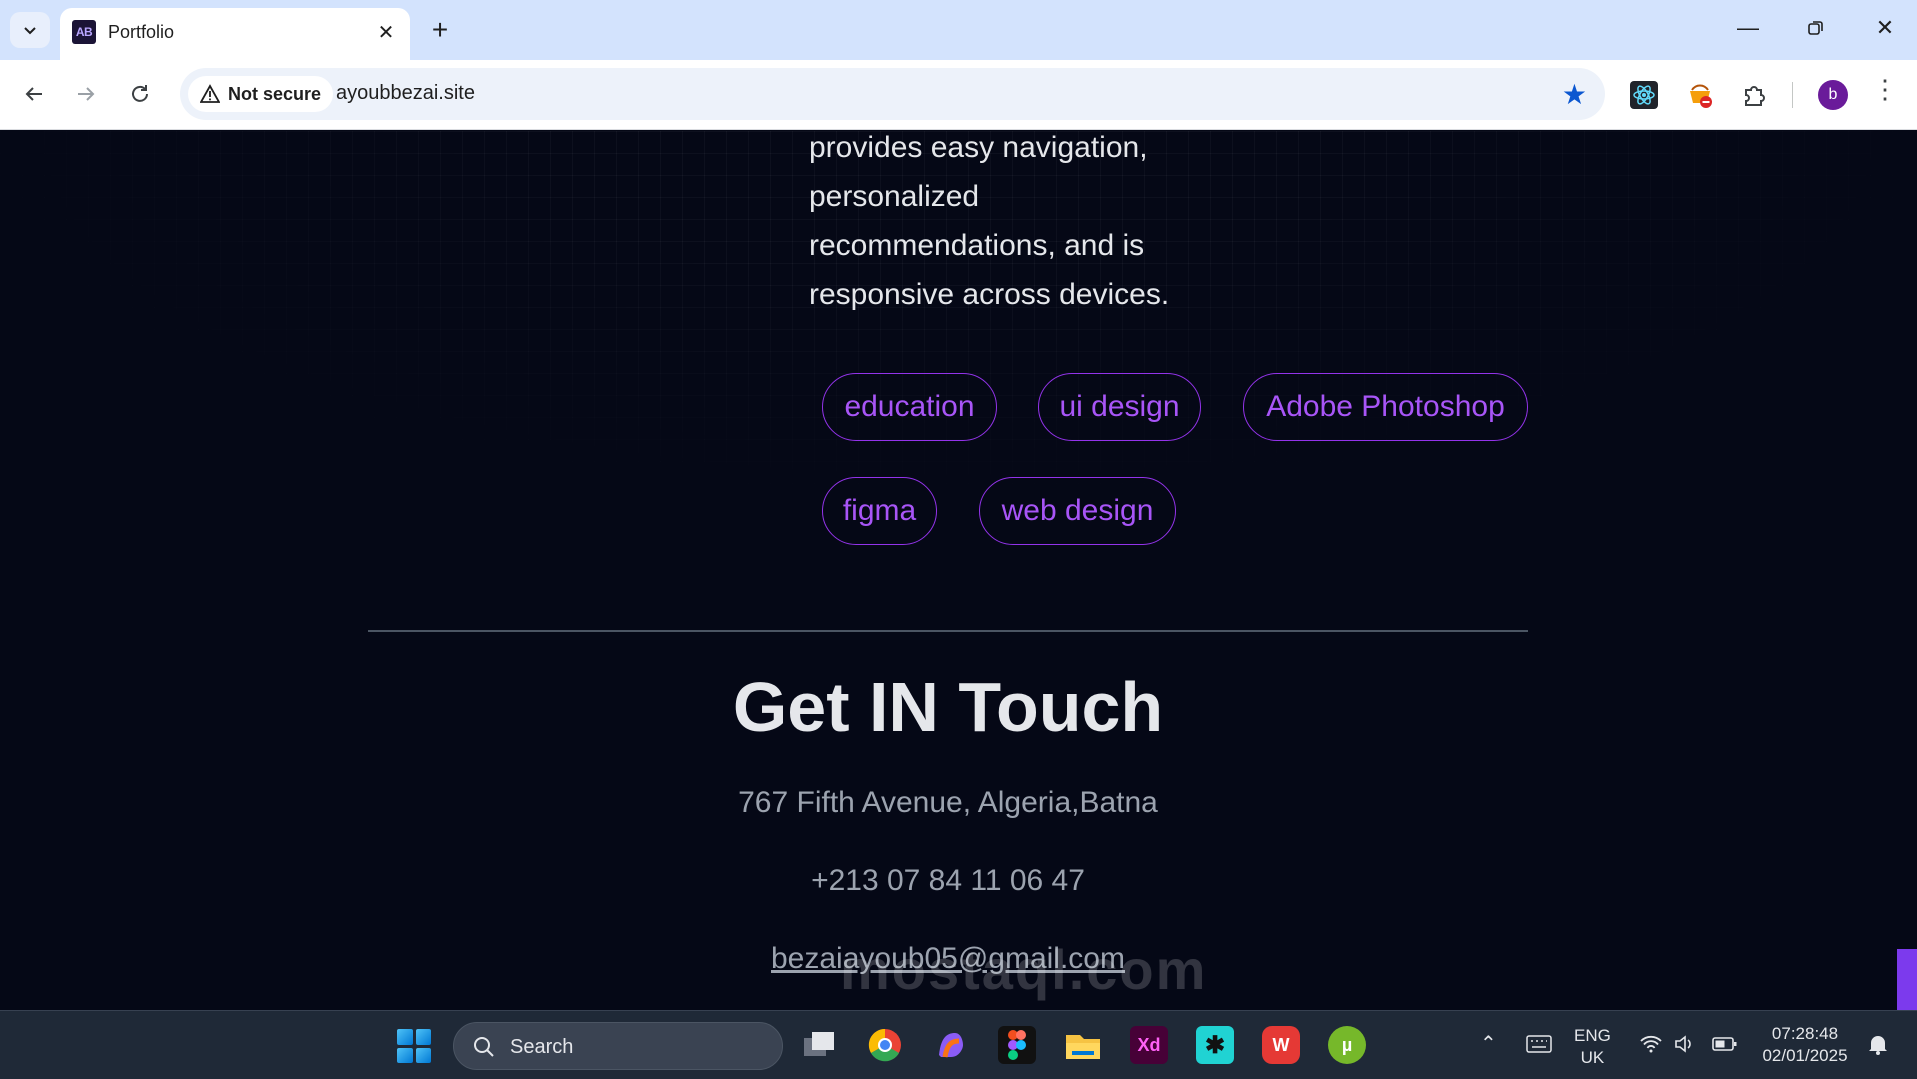 This screenshot has height=1079, width=1917. What do you see at coordinates (948, 802) in the screenshot?
I see `contact-address: 767 Fifth Avenue, Algeria,Batna` at bounding box center [948, 802].